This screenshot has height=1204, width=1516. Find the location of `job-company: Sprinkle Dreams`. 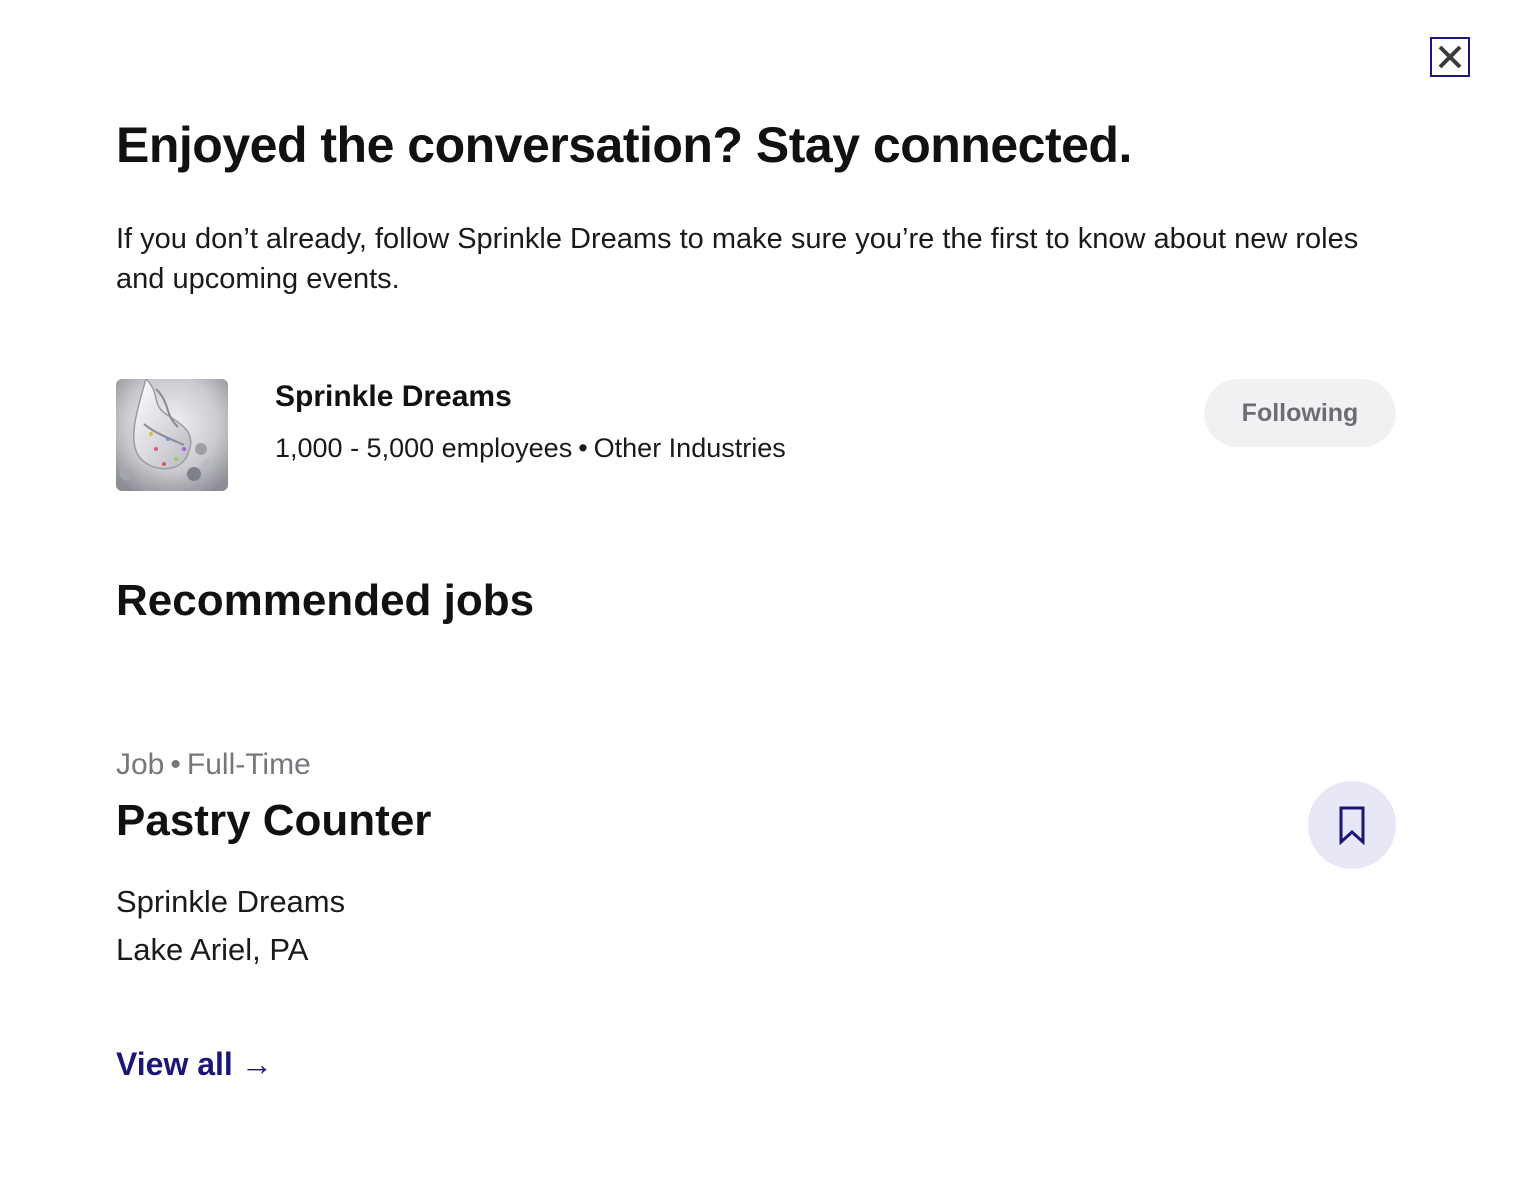

job-company: Sprinkle Dreams is located at coordinates (231, 901).